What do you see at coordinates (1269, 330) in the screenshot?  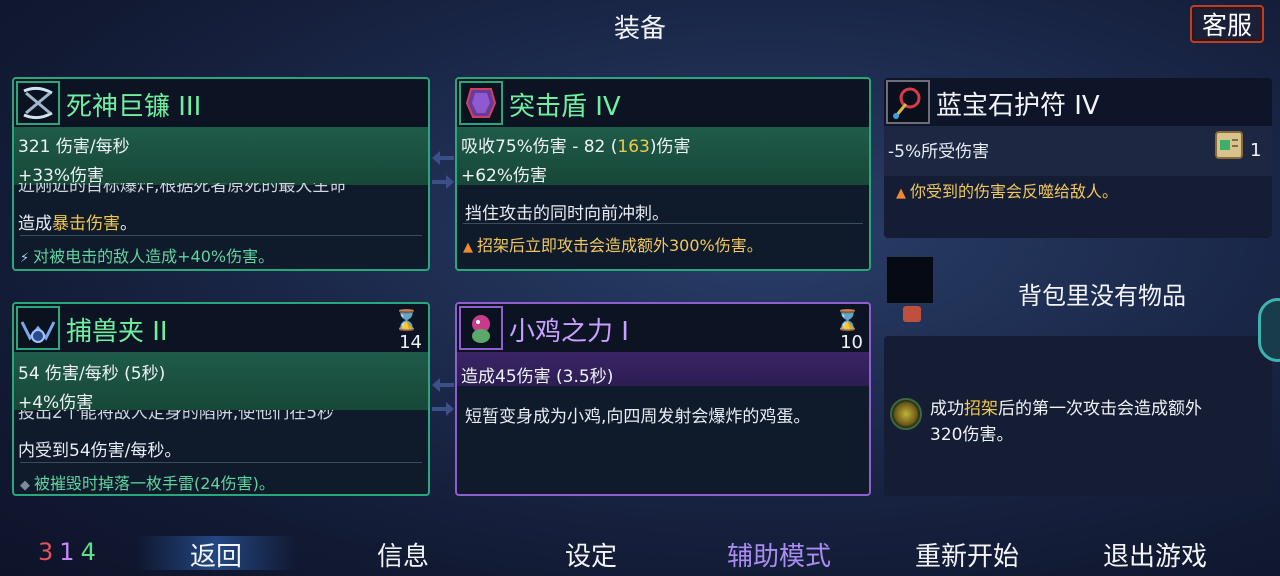 I see `side-drawer-handle` at bounding box center [1269, 330].